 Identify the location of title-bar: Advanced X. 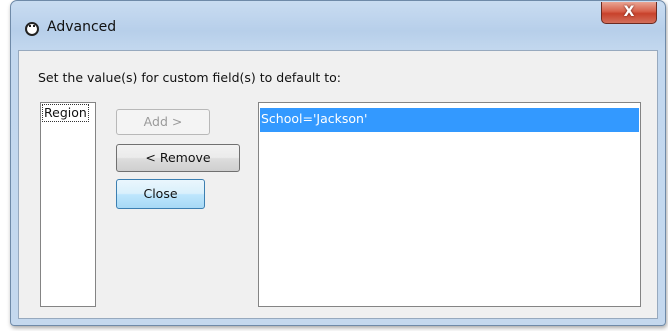
(338, 24).